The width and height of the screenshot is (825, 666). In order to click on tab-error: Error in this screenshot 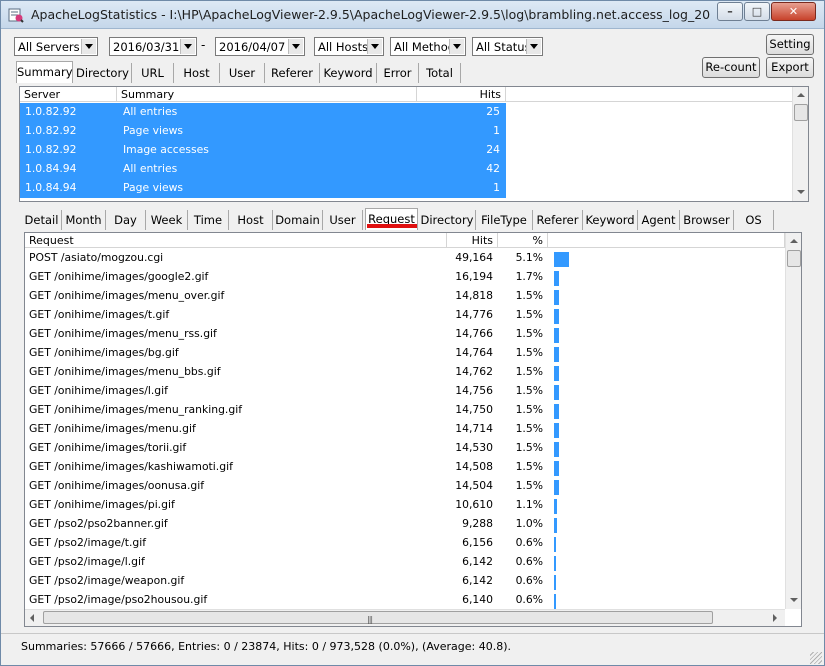, I will do `click(398, 73)`.